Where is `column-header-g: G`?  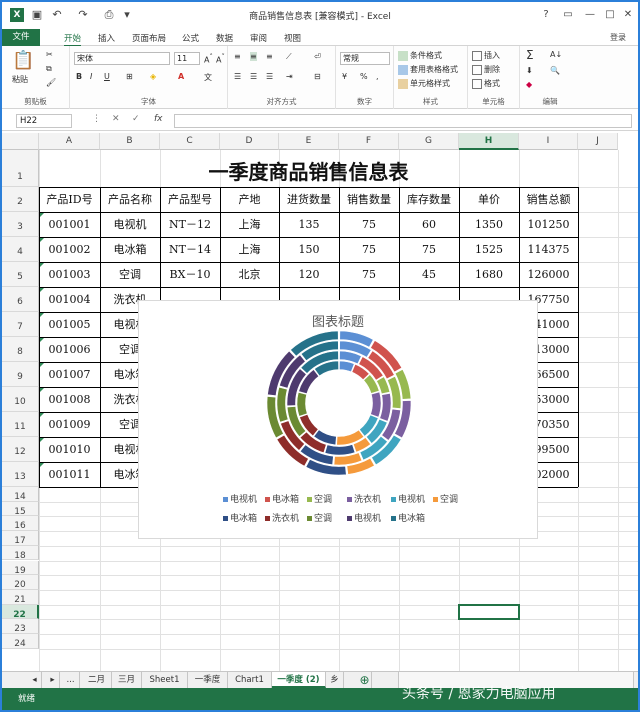 column-header-g: G is located at coordinates (429, 141).